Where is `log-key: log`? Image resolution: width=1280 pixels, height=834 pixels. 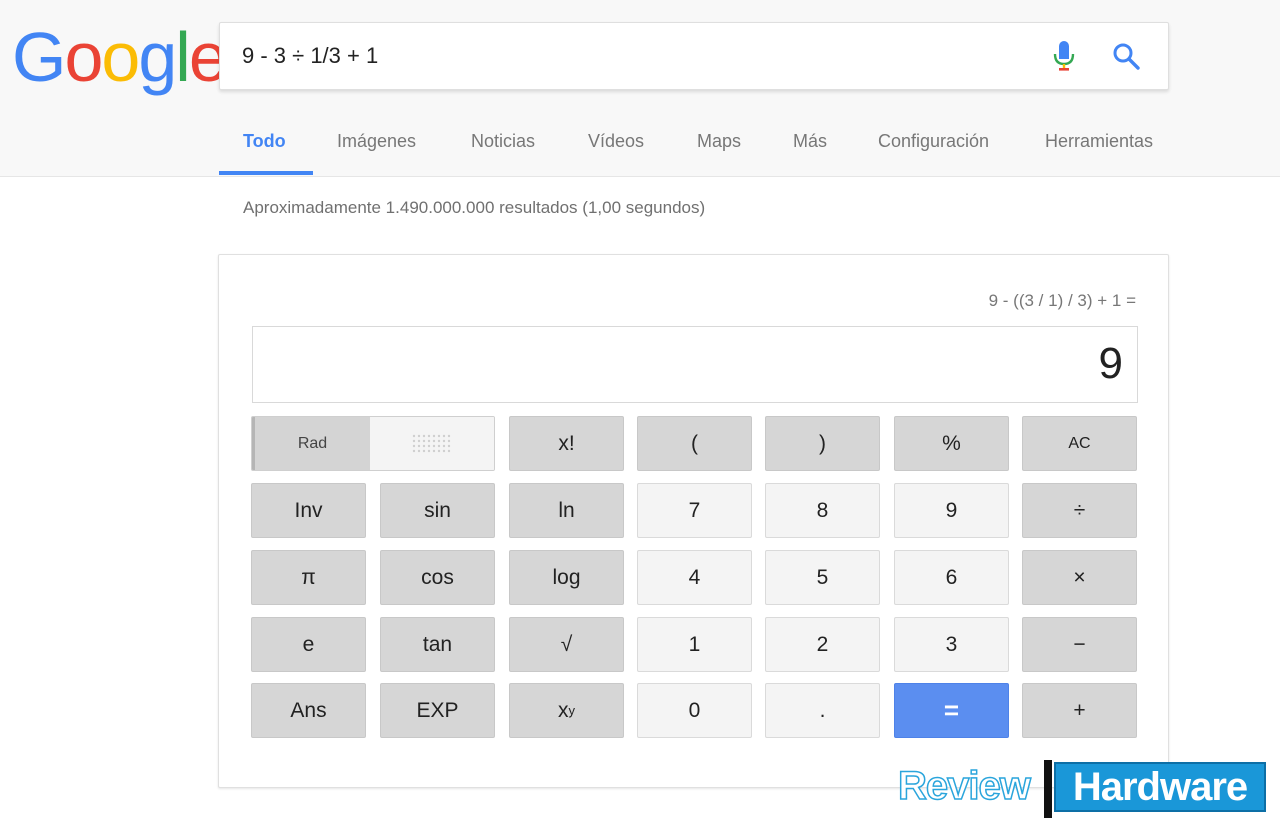 log-key: log is located at coordinates (566, 577).